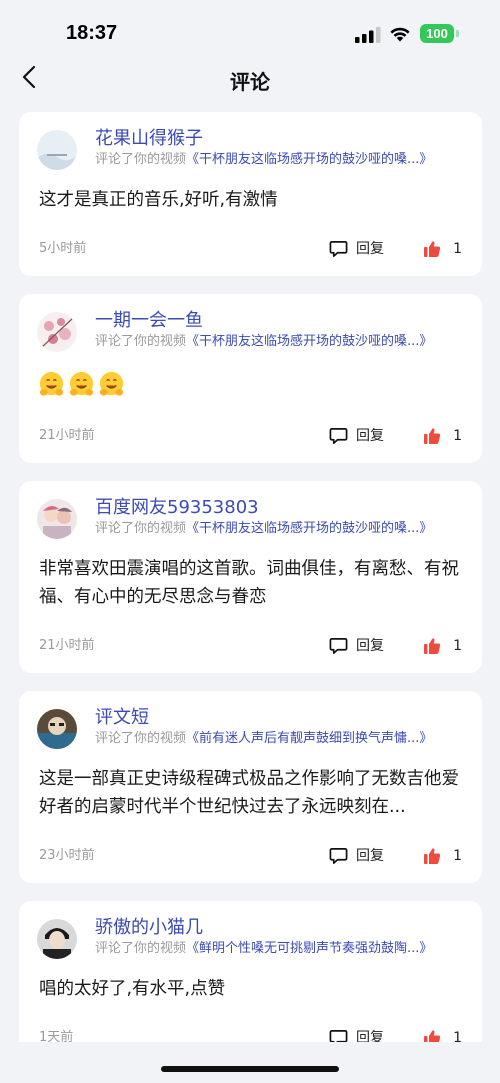 Image resolution: width=500 pixels, height=1083 pixels. Describe the element at coordinates (368, 35) in the screenshot. I see `signal-icon` at that location.